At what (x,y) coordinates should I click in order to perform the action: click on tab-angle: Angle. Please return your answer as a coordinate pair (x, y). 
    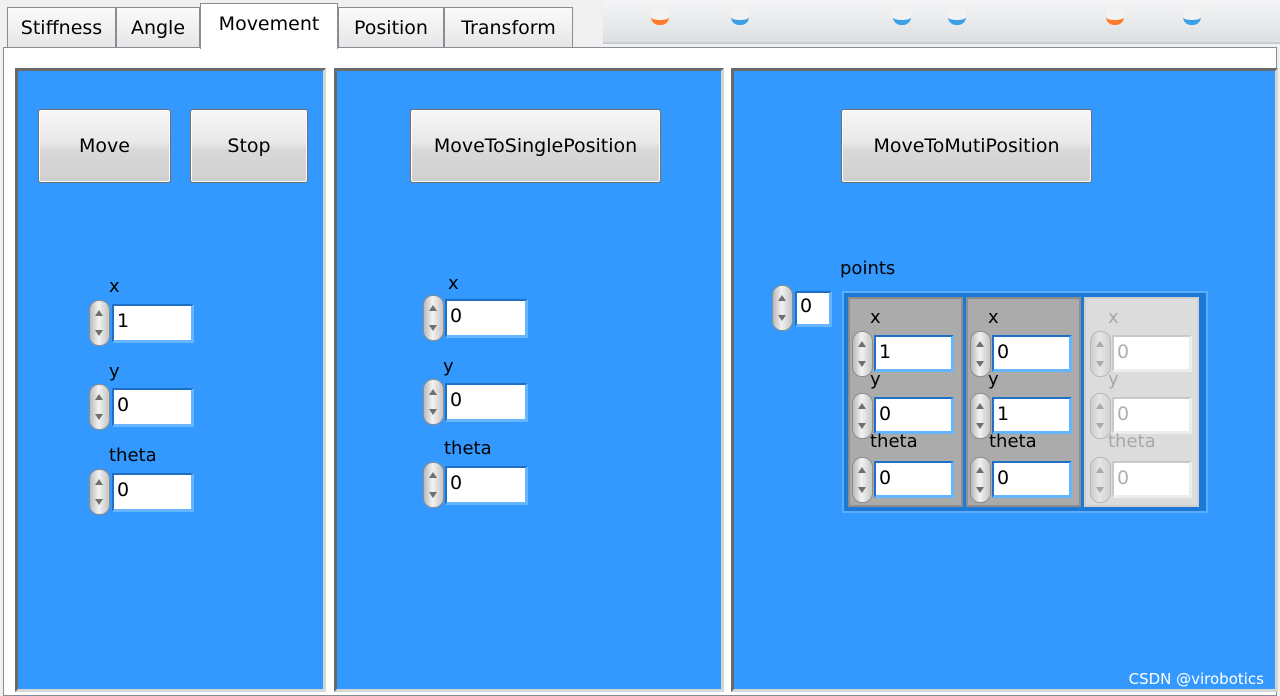
    Looking at the image, I should click on (158, 27).